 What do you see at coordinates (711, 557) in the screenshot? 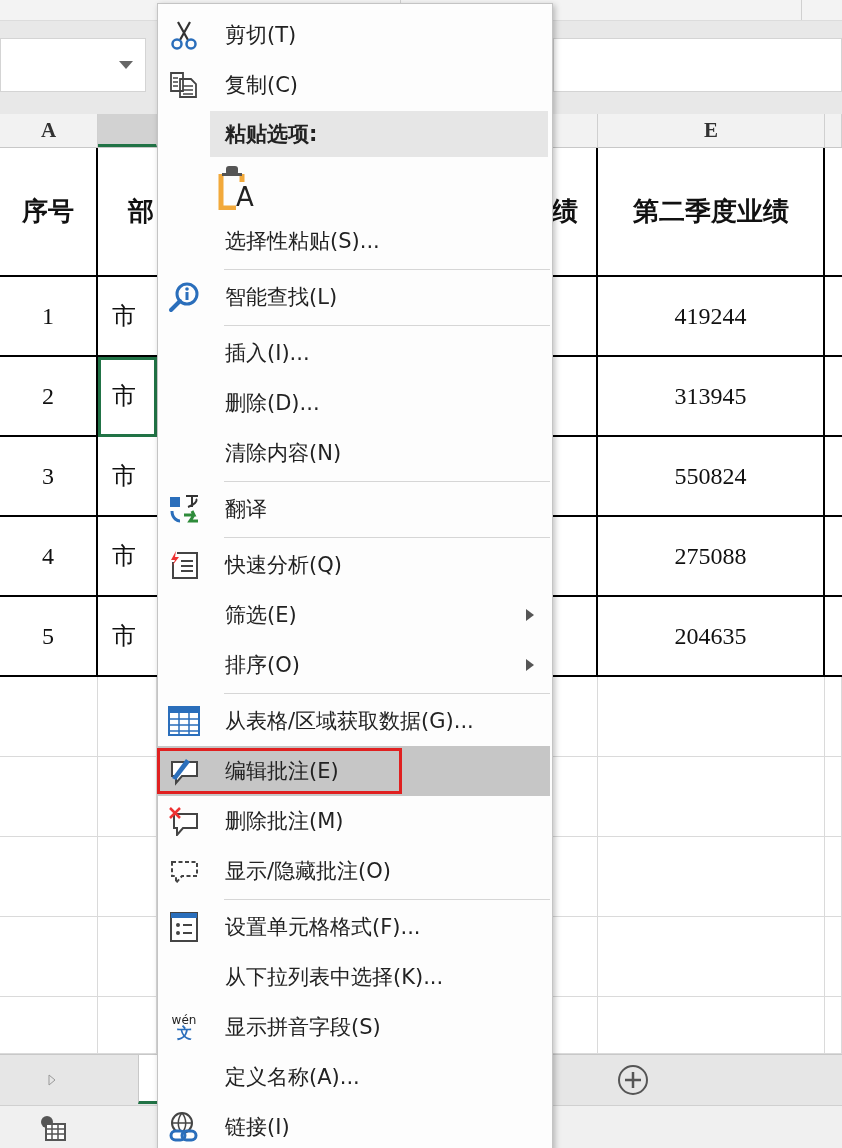
I see `table-cell: 275088` at bounding box center [711, 557].